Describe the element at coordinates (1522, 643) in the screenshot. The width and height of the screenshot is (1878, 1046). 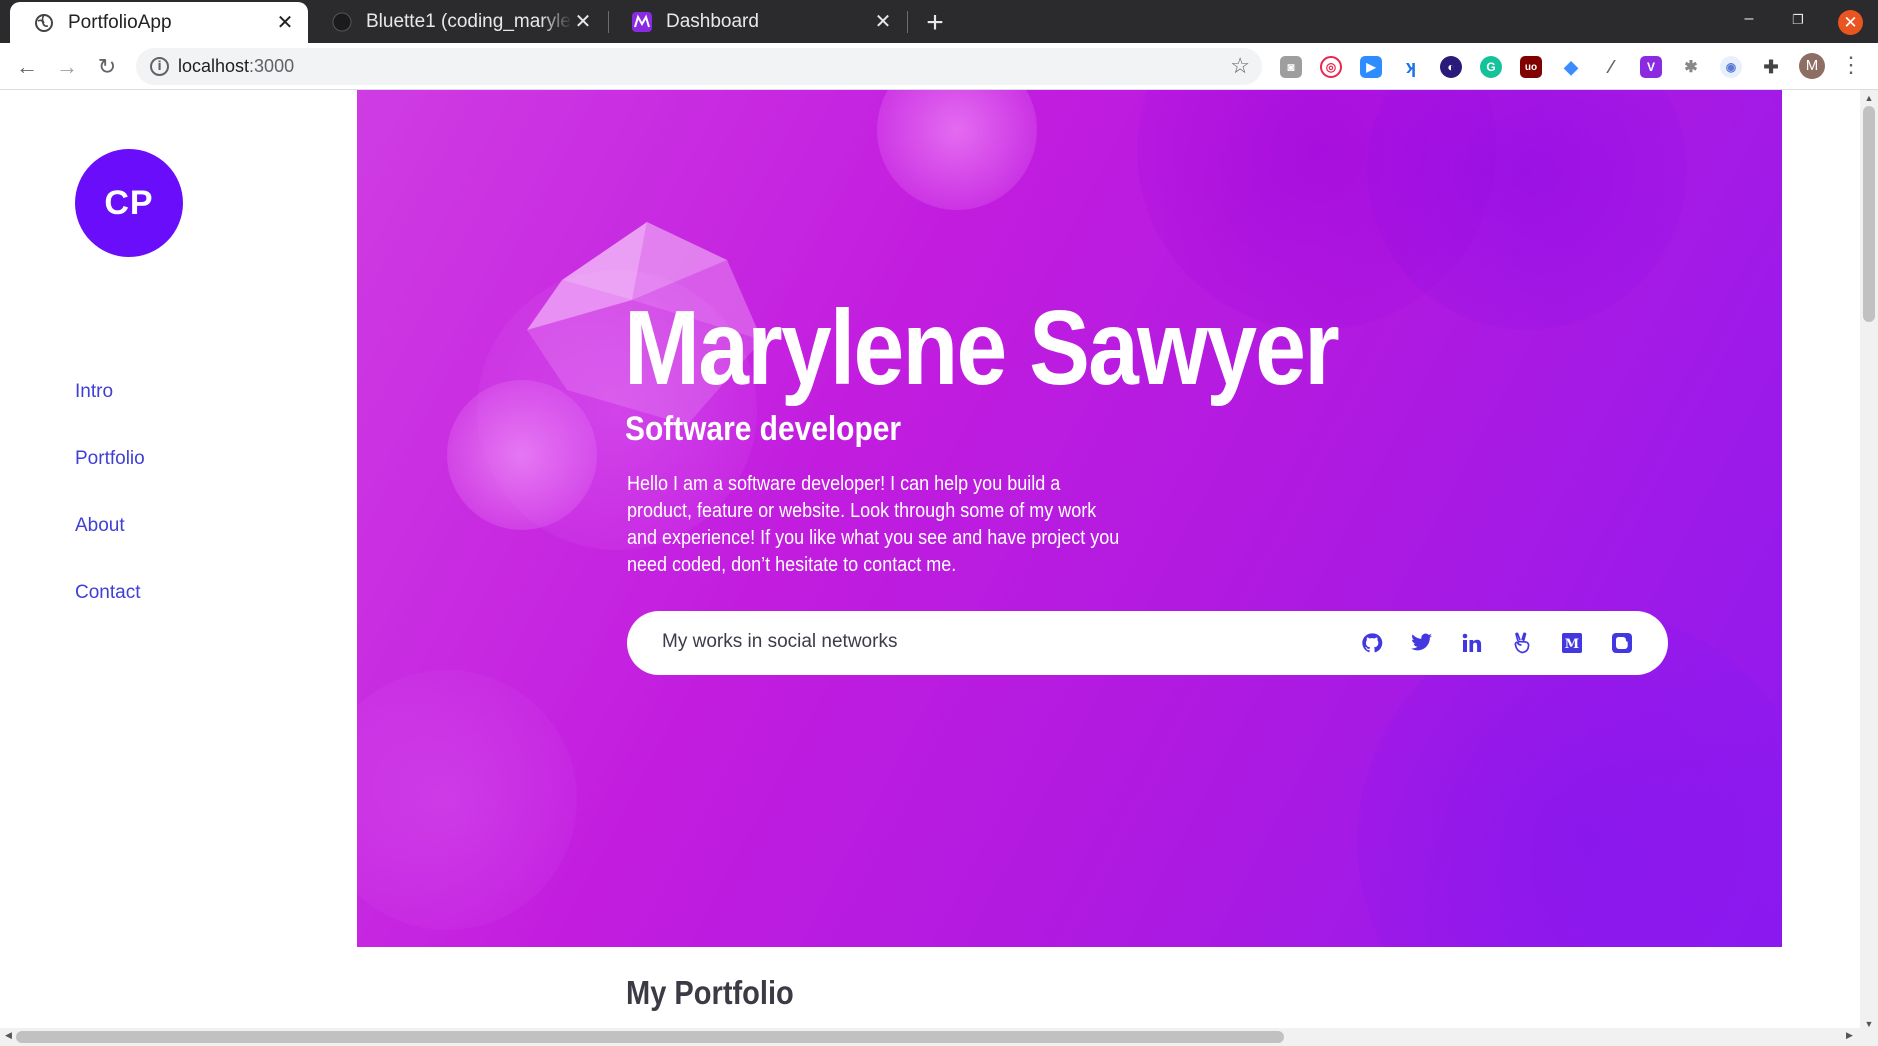
I see `angellist-icon` at that location.